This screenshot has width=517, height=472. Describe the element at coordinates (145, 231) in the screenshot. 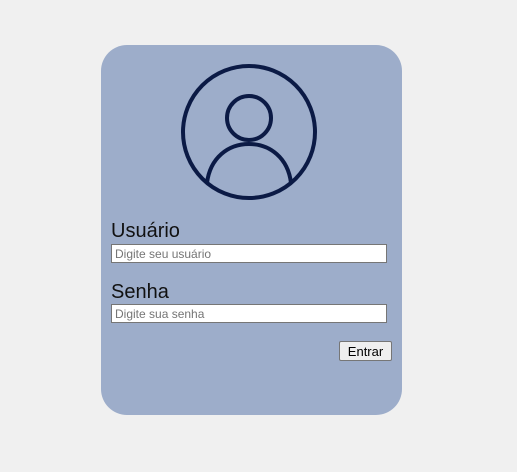

I see `username-label: Usuário` at that location.